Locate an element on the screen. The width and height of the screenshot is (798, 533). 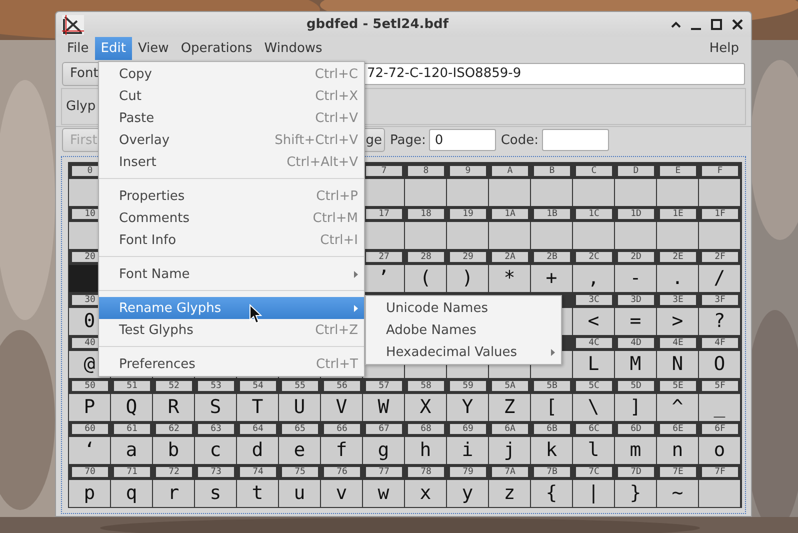
code-label: 55 is located at coordinates (300, 386).